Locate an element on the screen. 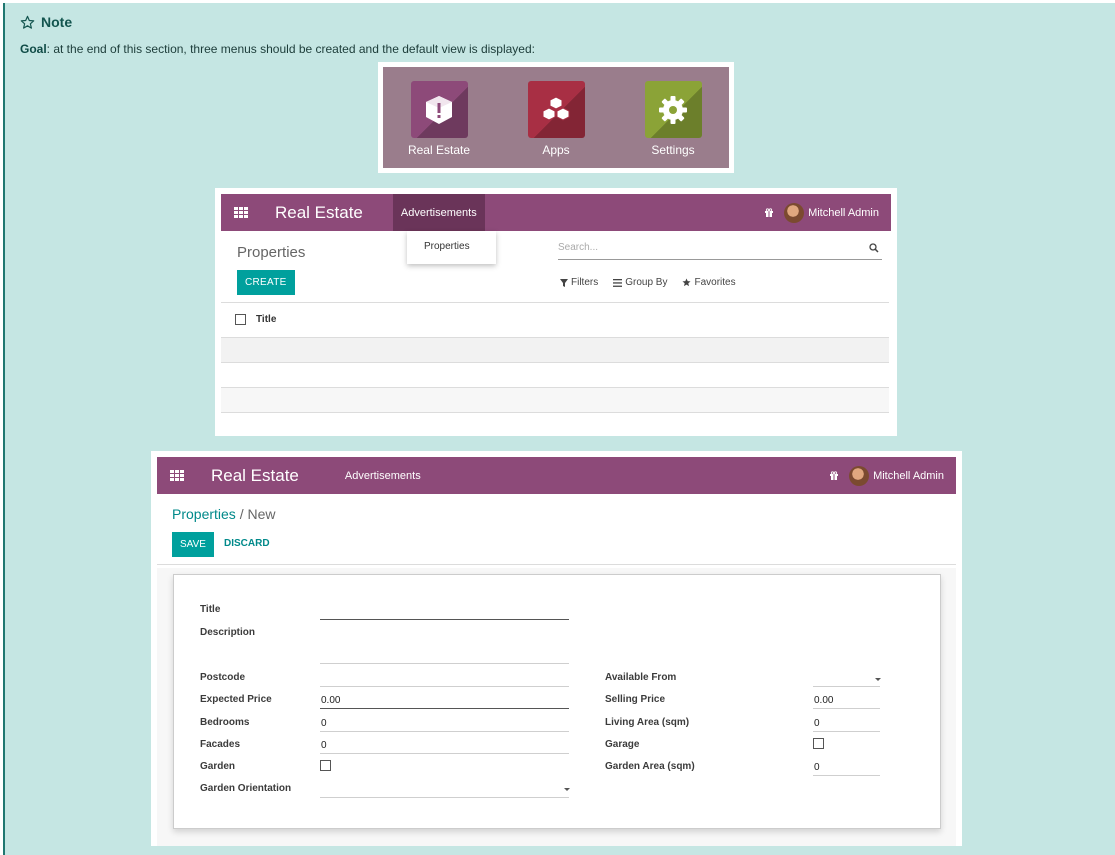 The width and height of the screenshot is (1115, 855). breadcrumb-properties: Properties is located at coordinates (204, 514).